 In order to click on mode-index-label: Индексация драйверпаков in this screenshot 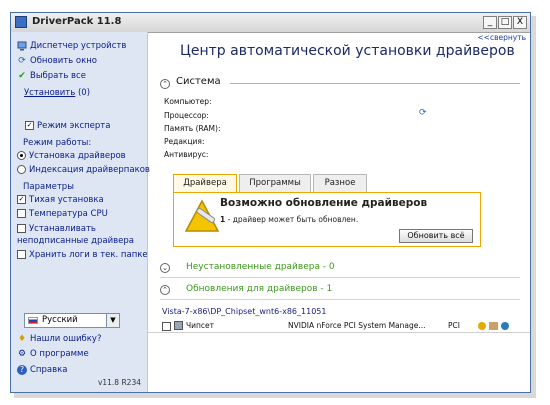, I will do `click(89, 170)`.